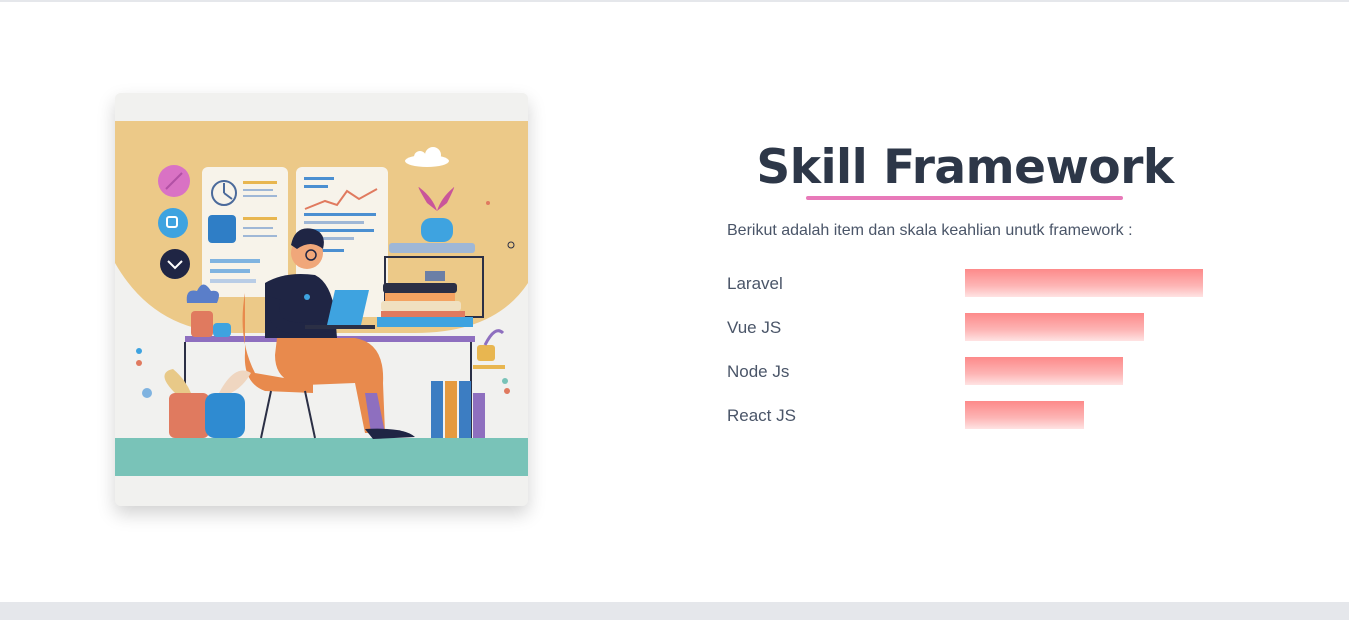 The image size is (1349, 620). Describe the element at coordinates (761, 415) in the screenshot. I see `skill-label: React JS` at that location.